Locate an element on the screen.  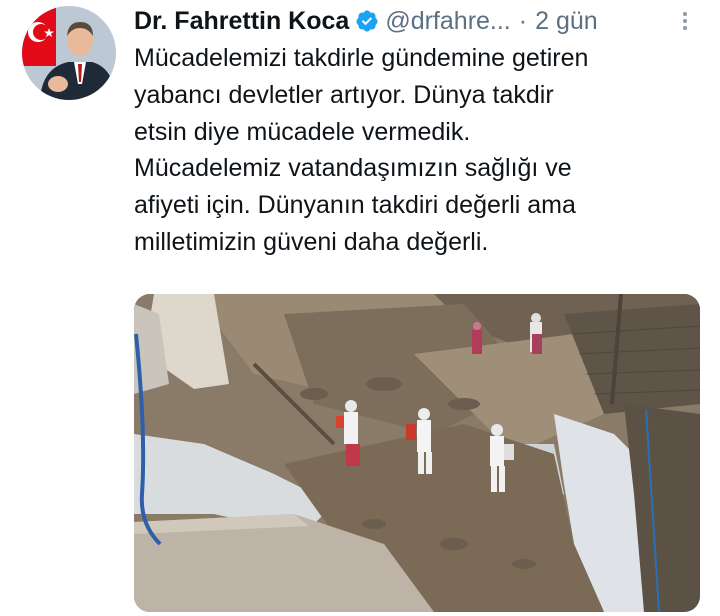
more-options-button is located at coordinates (685, 21).